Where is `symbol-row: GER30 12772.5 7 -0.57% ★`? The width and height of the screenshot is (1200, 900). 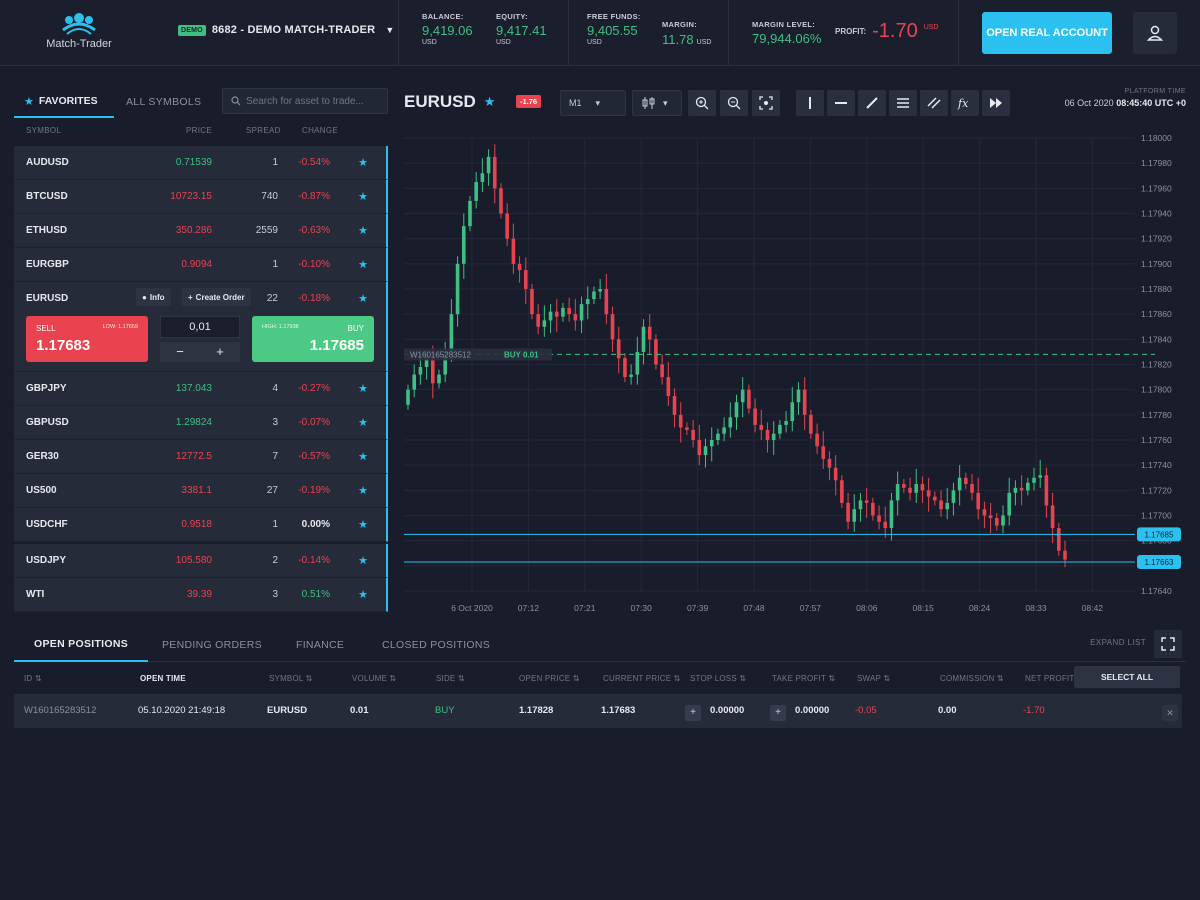 symbol-row: GER30 12772.5 7 -0.57% ★ is located at coordinates (201, 457).